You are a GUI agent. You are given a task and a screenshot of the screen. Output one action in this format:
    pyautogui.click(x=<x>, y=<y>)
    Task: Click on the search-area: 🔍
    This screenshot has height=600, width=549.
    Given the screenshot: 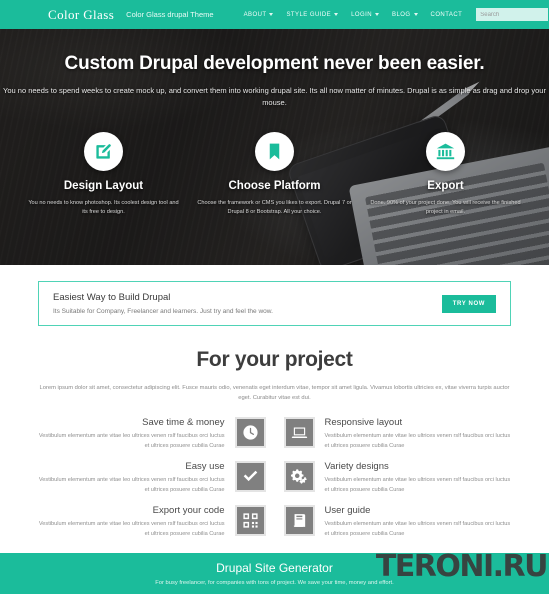 What is the action you would take?
    pyautogui.click(x=512, y=14)
    